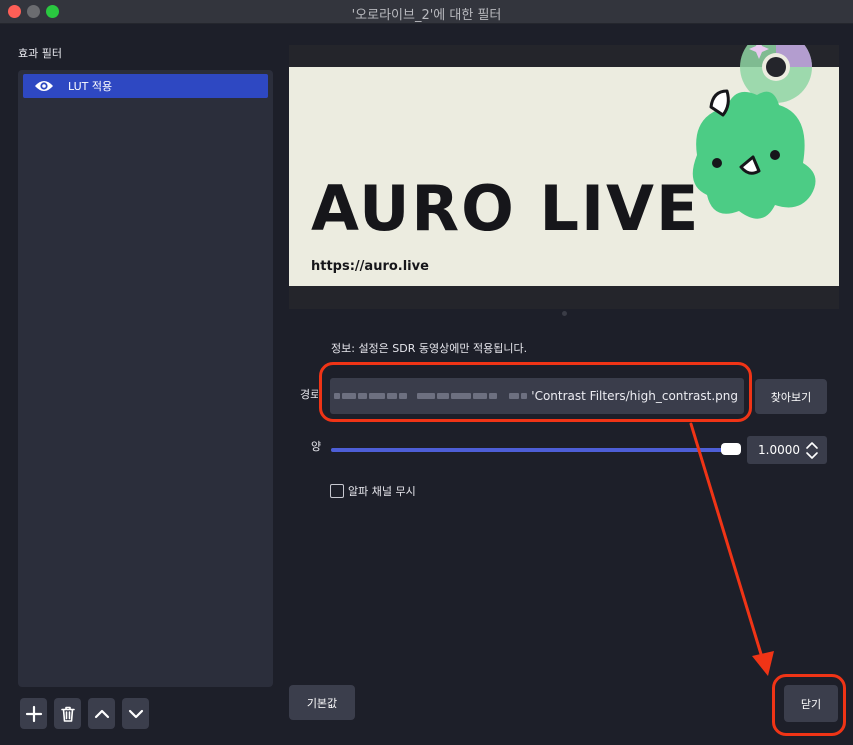 This screenshot has height=745, width=853. I want to click on defaults-button: 기본값, so click(322, 702).